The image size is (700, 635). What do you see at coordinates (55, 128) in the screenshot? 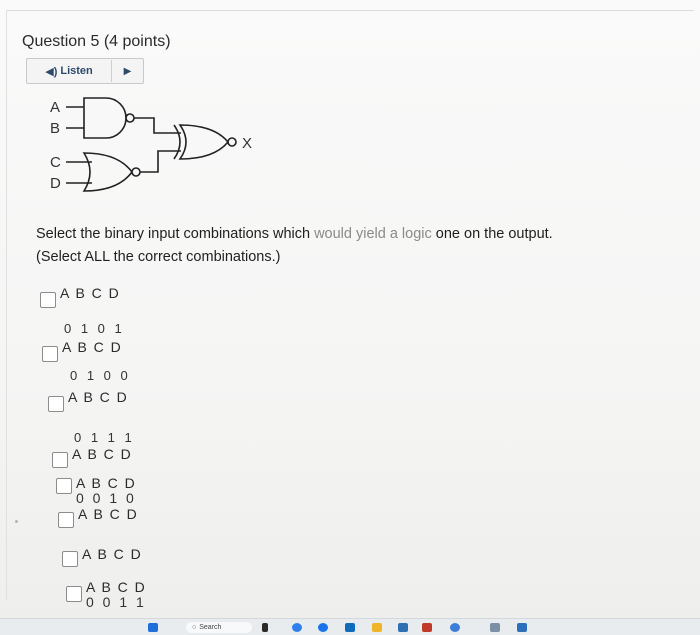
I see `input-label-b: B` at bounding box center [55, 128].